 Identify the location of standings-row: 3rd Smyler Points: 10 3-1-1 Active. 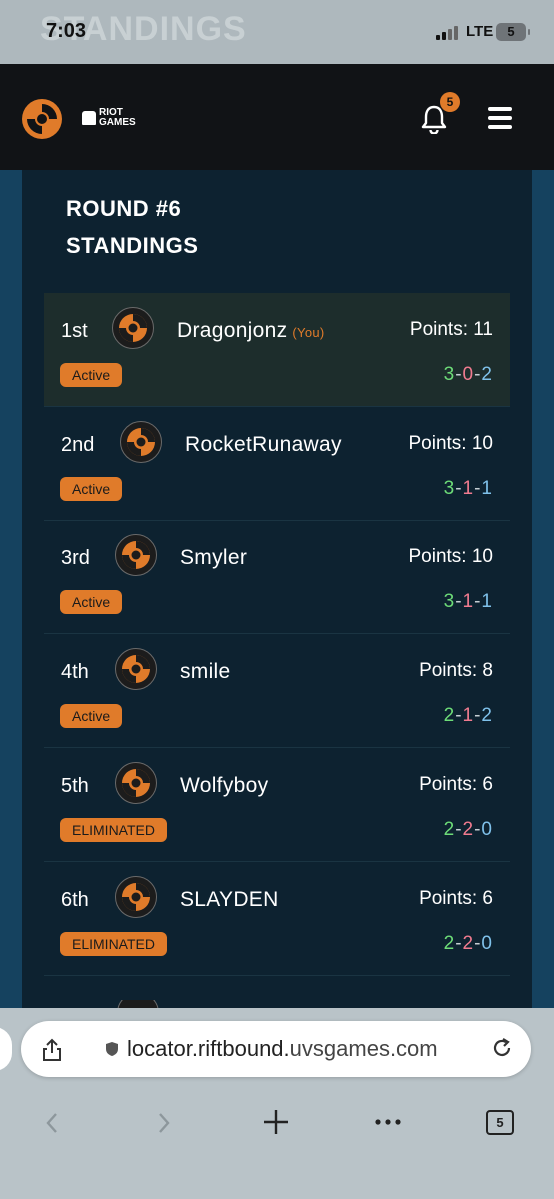
(277, 577).